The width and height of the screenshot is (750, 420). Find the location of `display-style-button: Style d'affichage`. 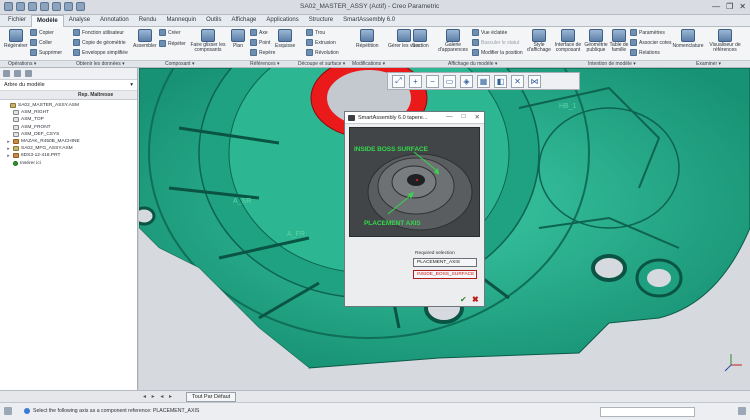

display-style-button: Style d'affichage is located at coordinates (539, 41).